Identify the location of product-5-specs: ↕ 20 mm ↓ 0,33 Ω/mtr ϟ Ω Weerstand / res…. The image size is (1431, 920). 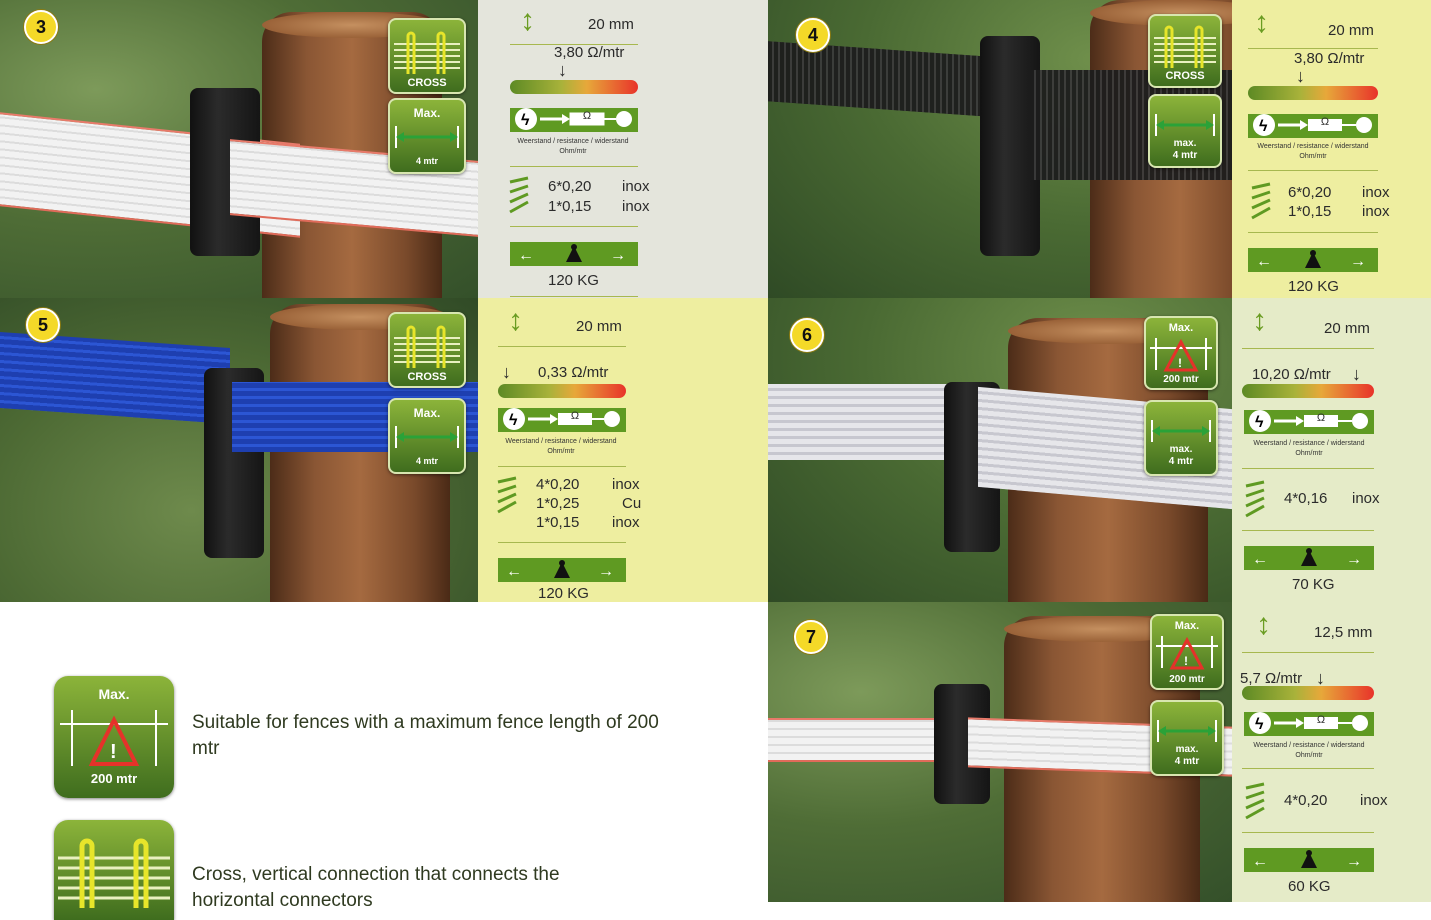
(623, 450).